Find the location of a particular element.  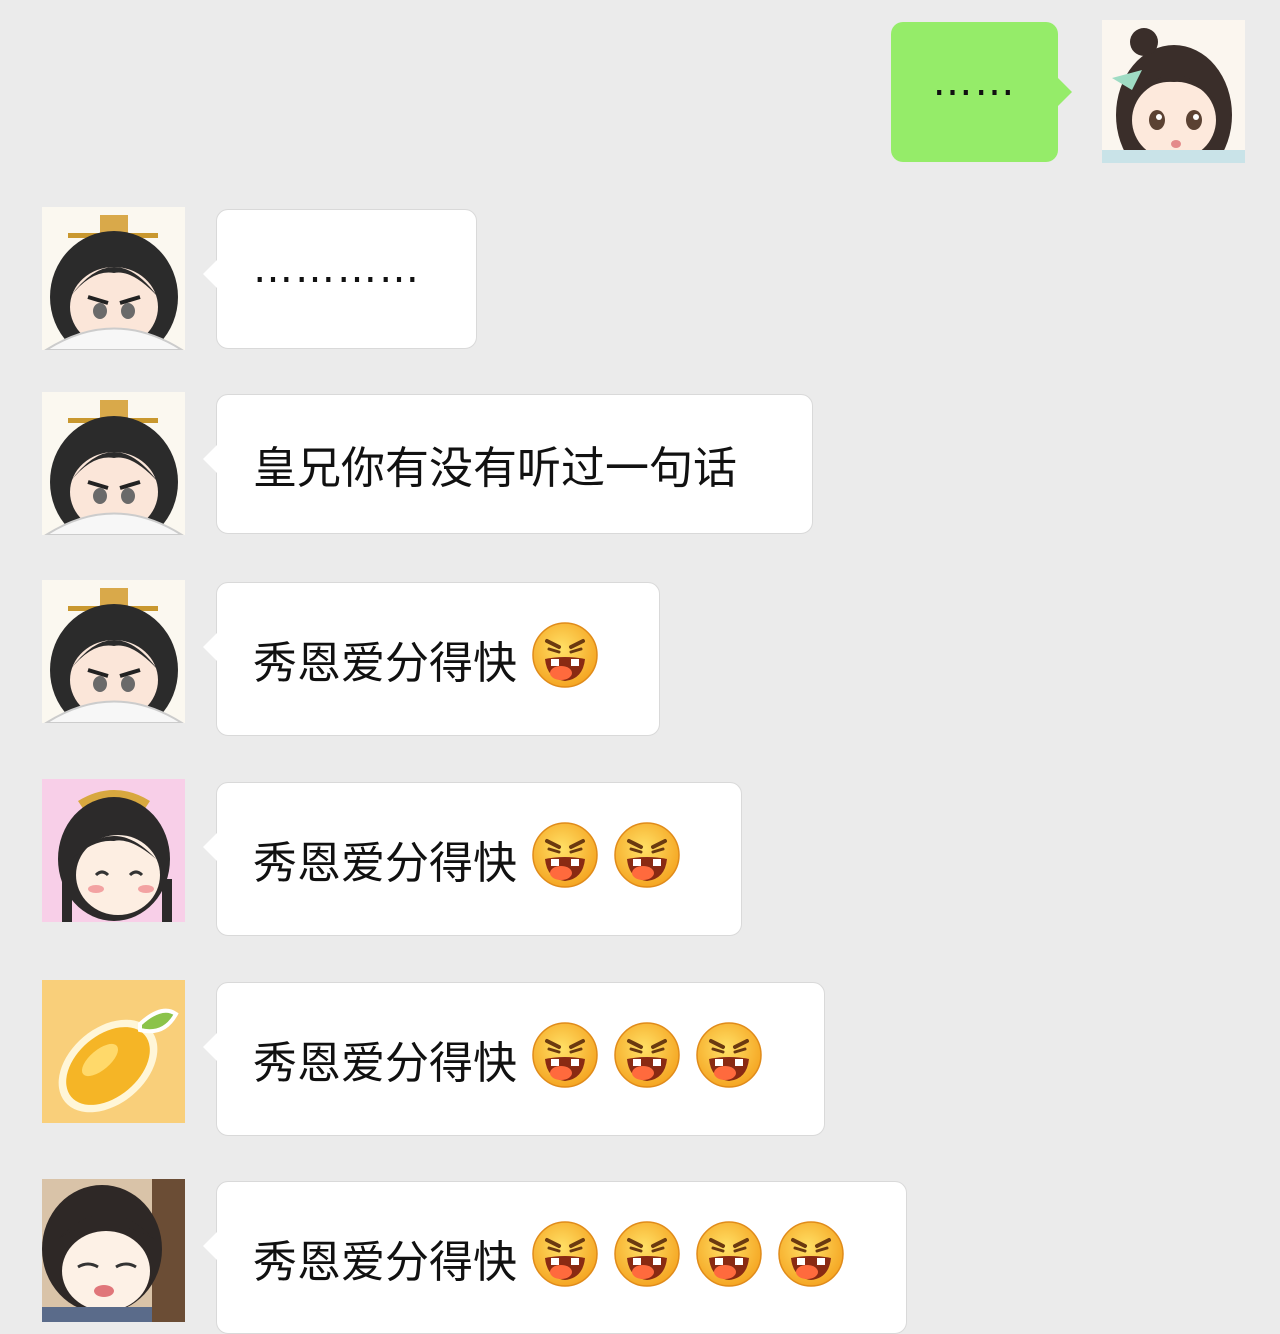

self-avatar is located at coordinates (1173, 91).